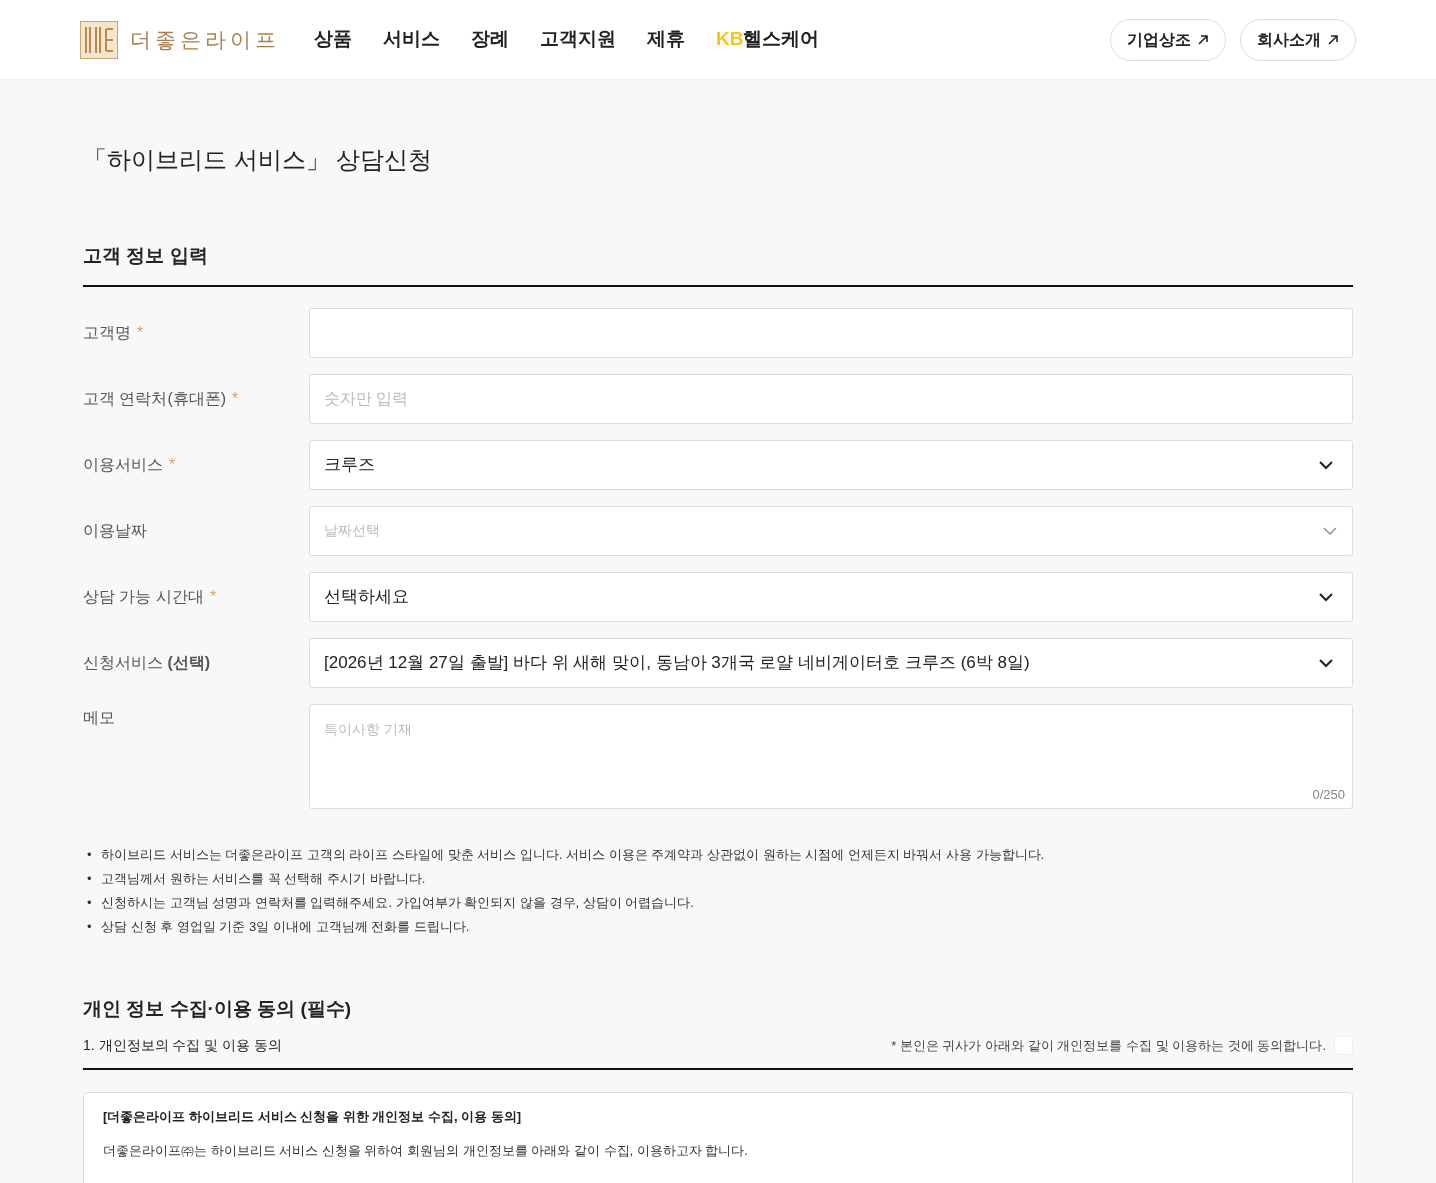  I want to click on nav-link: KB헬스케어, so click(768, 39).